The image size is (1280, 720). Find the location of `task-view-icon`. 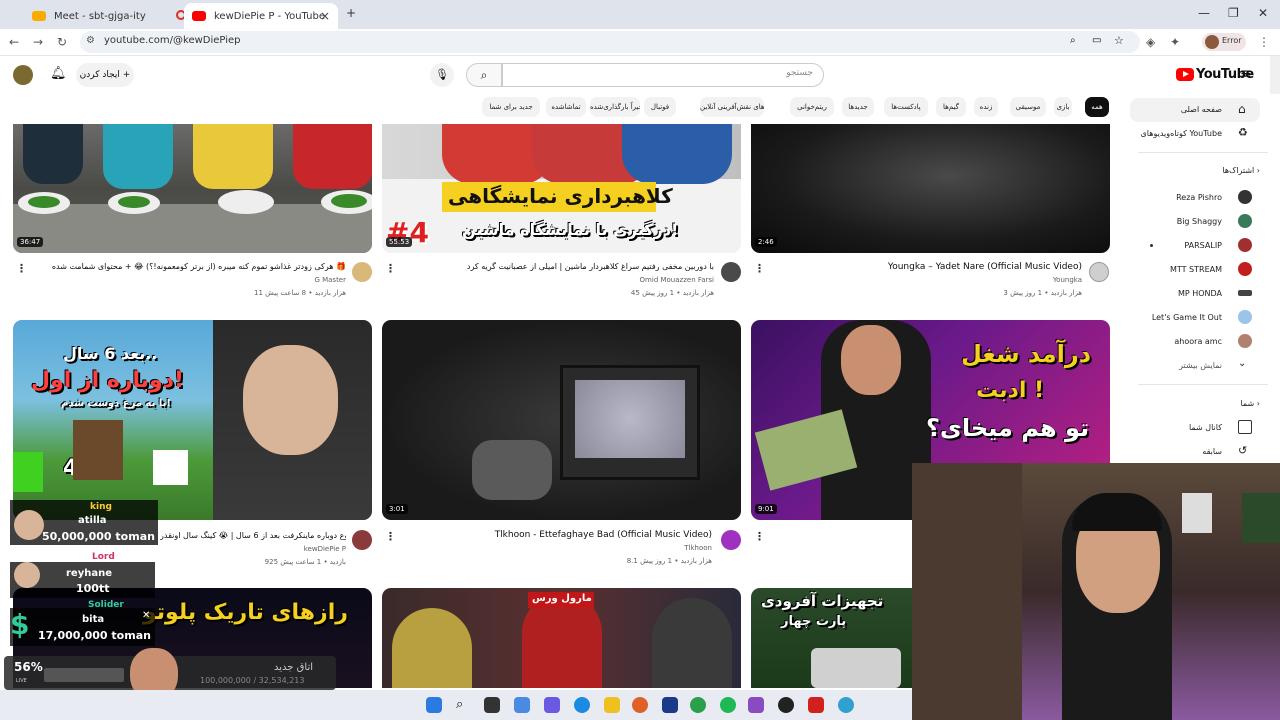

task-view-icon is located at coordinates (492, 705).